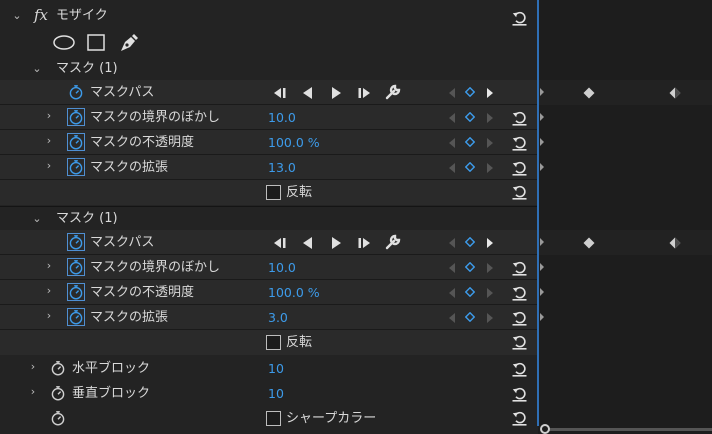 Image resolution: width=712 pixels, height=434 pixels. What do you see at coordinates (282, 167) in the screenshot?
I see `mask-expansion-value: 13.0` at bounding box center [282, 167].